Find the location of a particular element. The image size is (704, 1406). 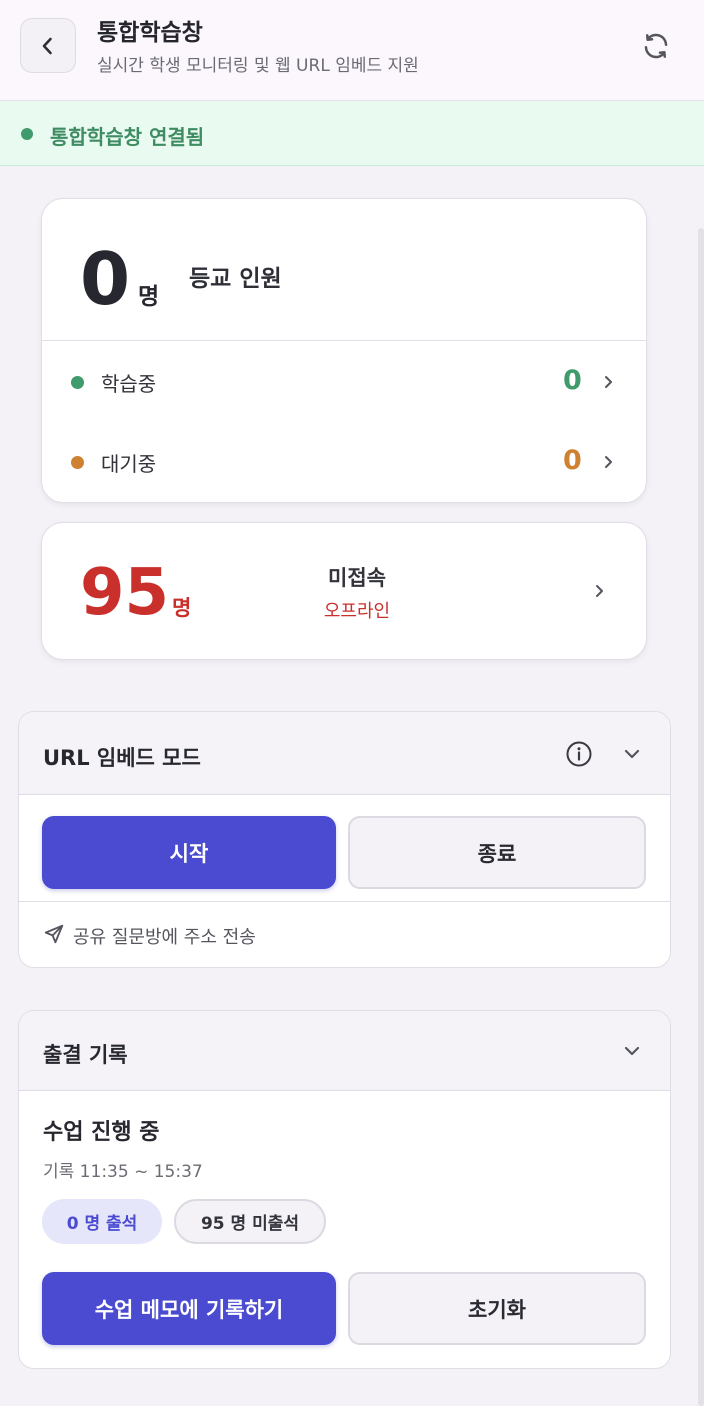

class-status-title: 수업 진행 중 is located at coordinates (101, 1132).